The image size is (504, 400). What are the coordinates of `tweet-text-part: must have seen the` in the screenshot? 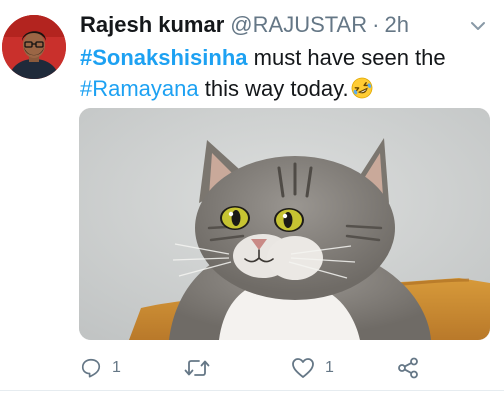 It's located at (346, 57).